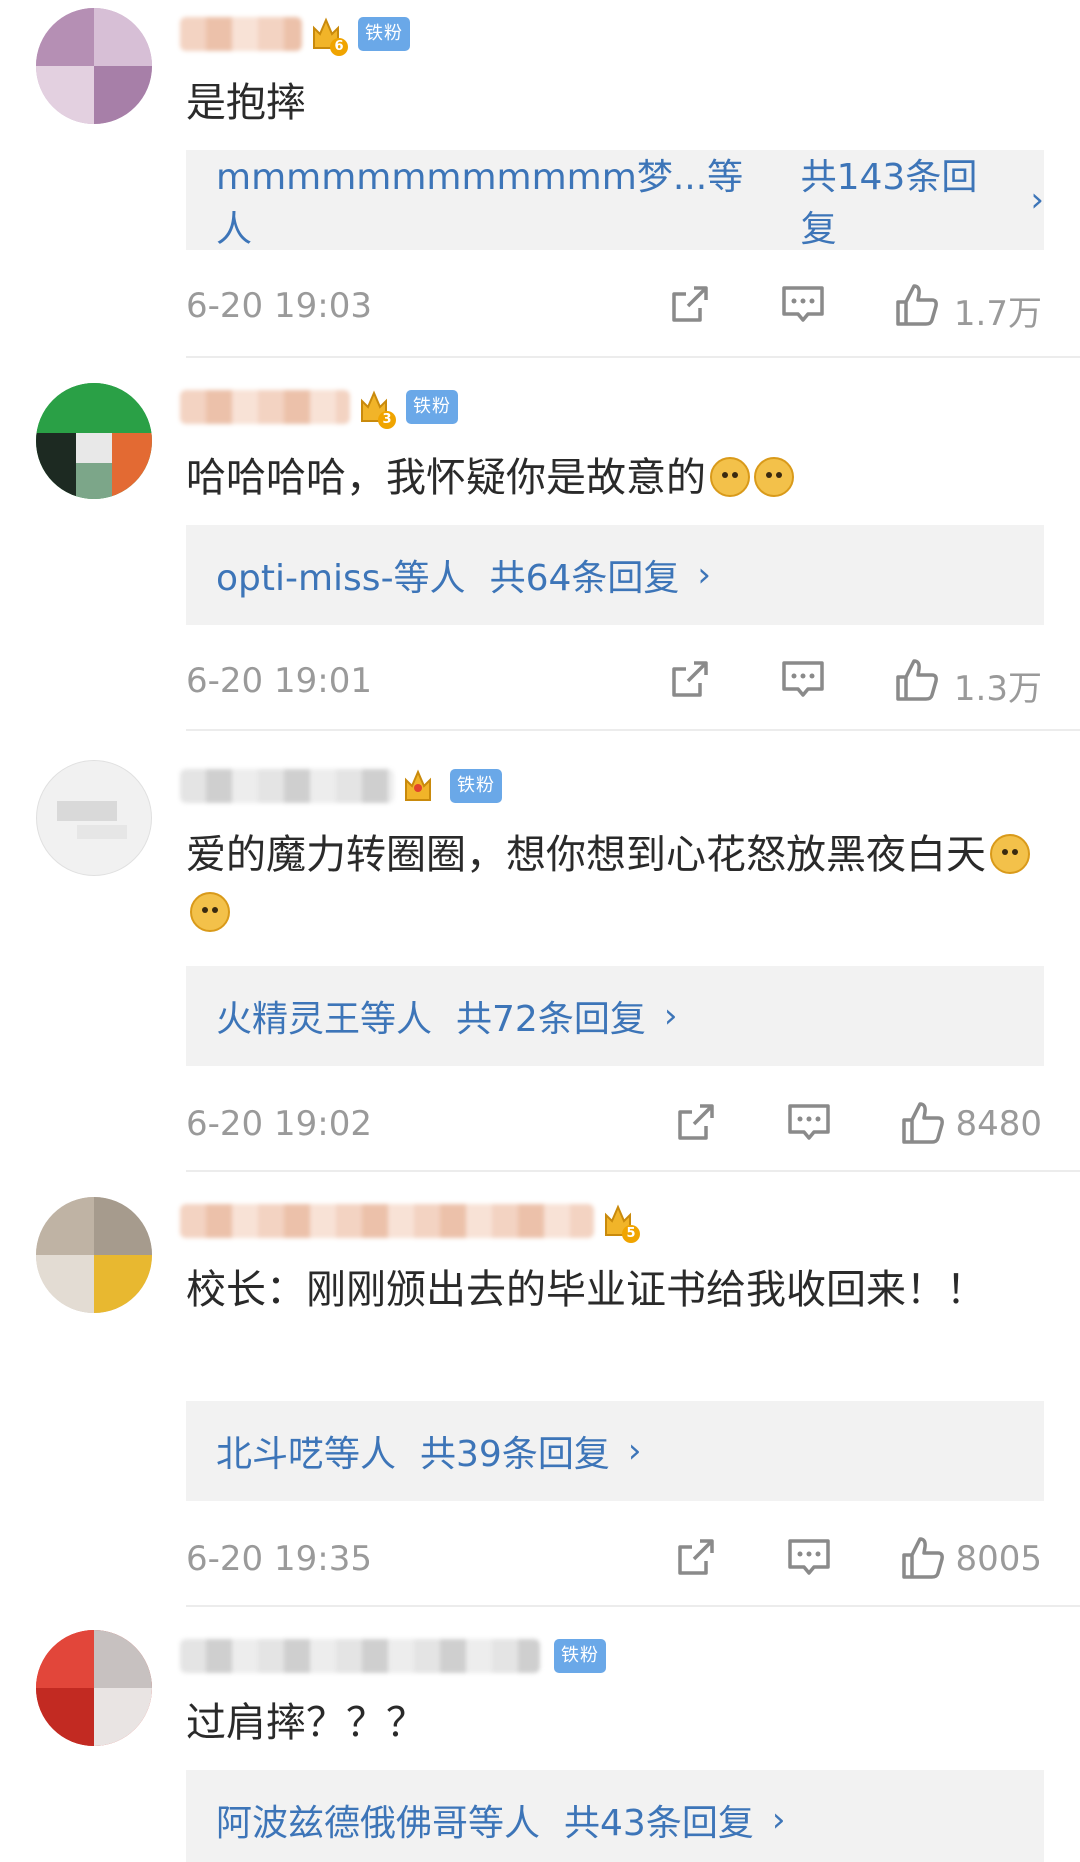 This screenshot has width=1080, height=1862. What do you see at coordinates (620, 1221) in the screenshot?
I see `level-badge: 5` at bounding box center [620, 1221].